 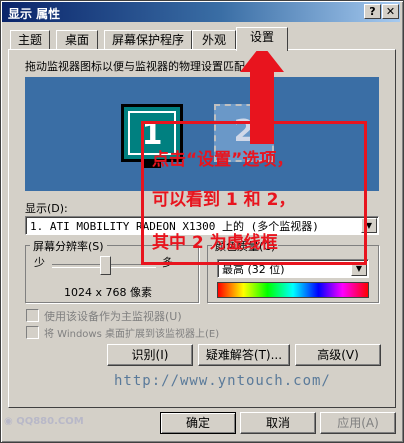 I want to click on extend-desktop-checkbox, so click(x=32, y=332).